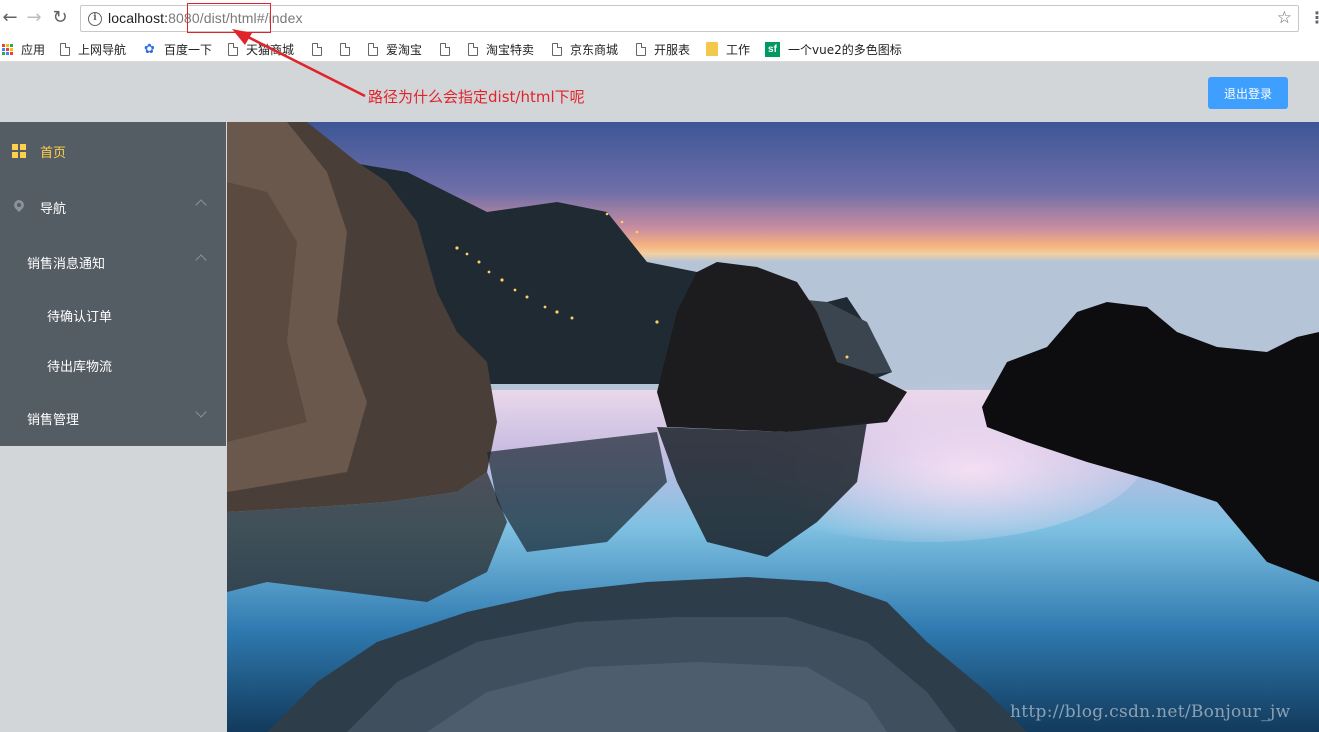  I want to click on grid-icon, so click(19, 151).